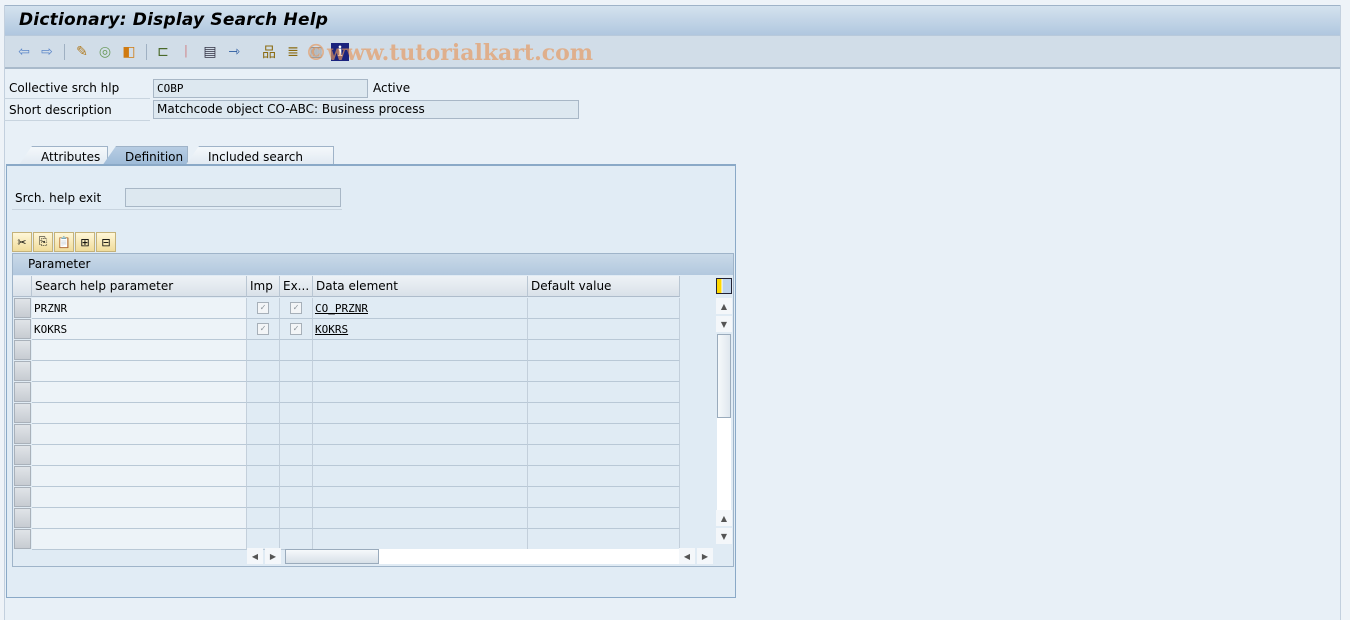 The height and width of the screenshot is (620, 1350). What do you see at coordinates (186, 52) in the screenshot?
I see `activate-icon: ᛁ` at bounding box center [186, 52].